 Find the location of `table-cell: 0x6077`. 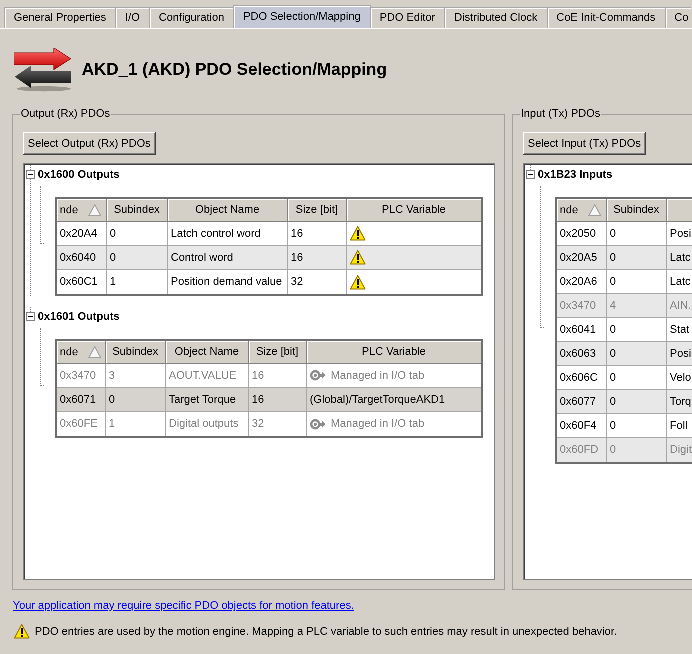

table-cell: 0x6077 is located at coordinates (582, 402).